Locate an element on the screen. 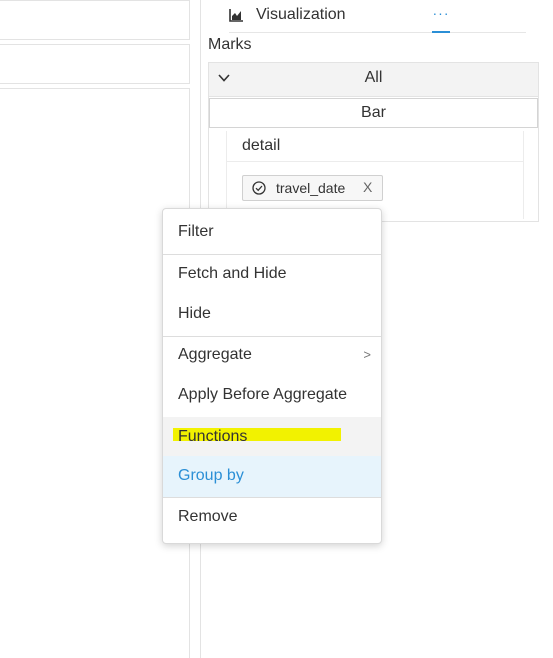  visualization-tab-bar: Visualization ··· is located at coordinates (377, 16).